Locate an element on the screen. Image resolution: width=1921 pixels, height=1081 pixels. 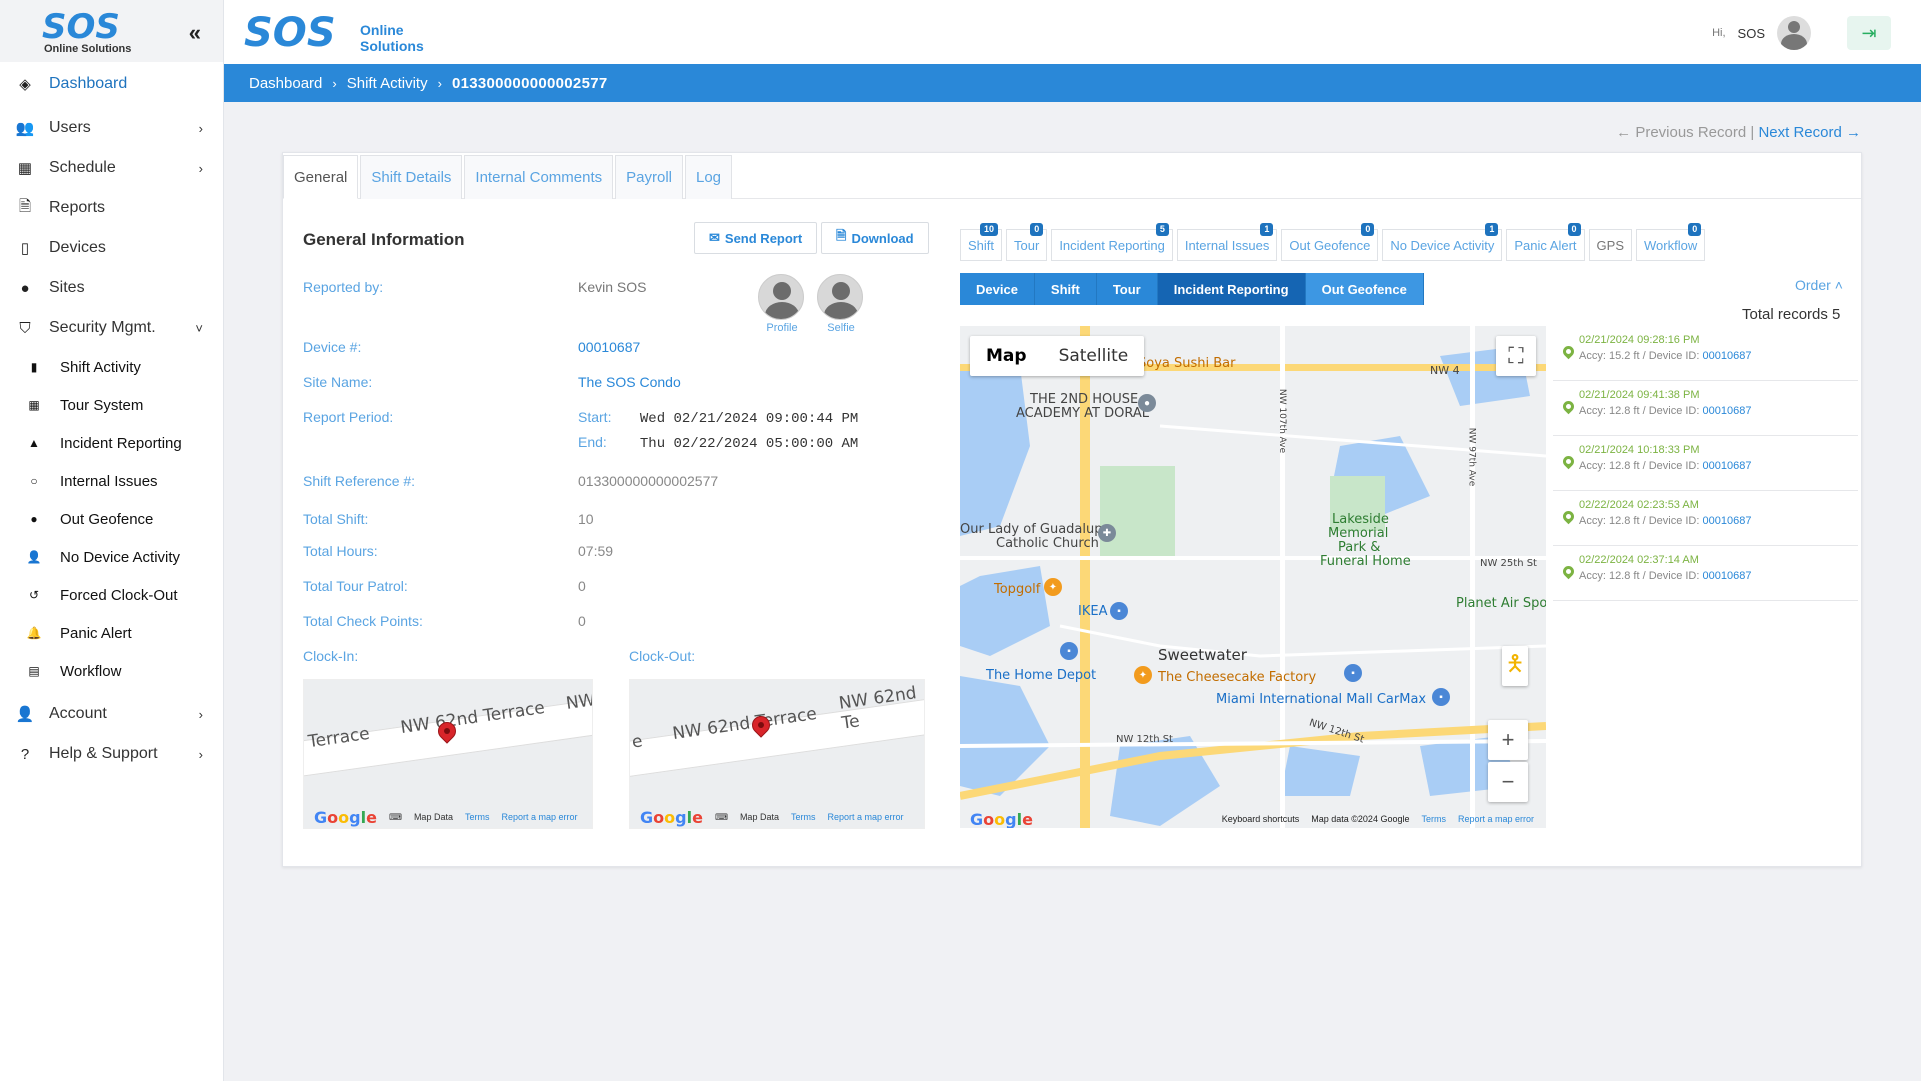
street-view-pegman: 🯅 is located at coordinates (1515, 666).